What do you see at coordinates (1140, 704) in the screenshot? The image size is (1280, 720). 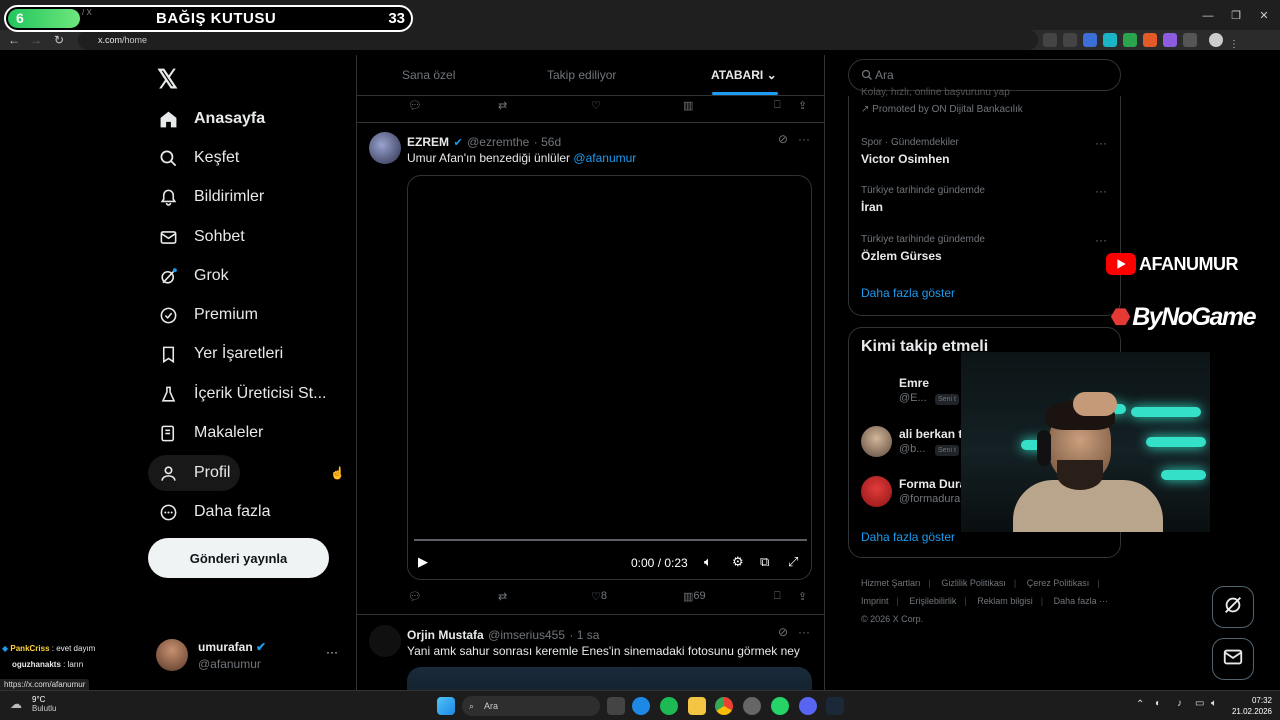 I see `tray-chevron-icon: ⌃` at bounding box center [1140, 704].